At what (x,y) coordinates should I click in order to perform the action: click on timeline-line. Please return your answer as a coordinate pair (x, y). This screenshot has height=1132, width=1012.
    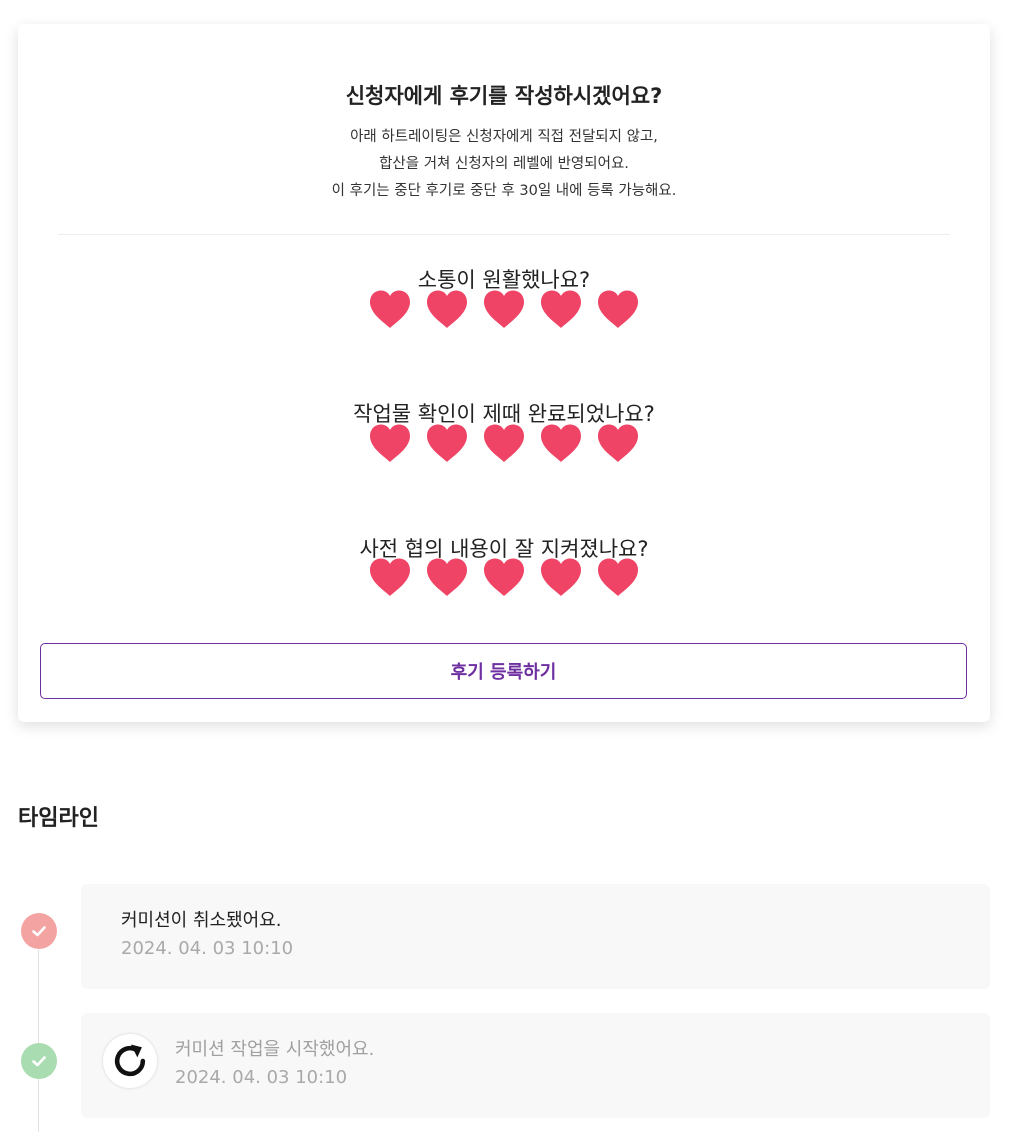
    Looking at the image, I should click on (38, 1041).